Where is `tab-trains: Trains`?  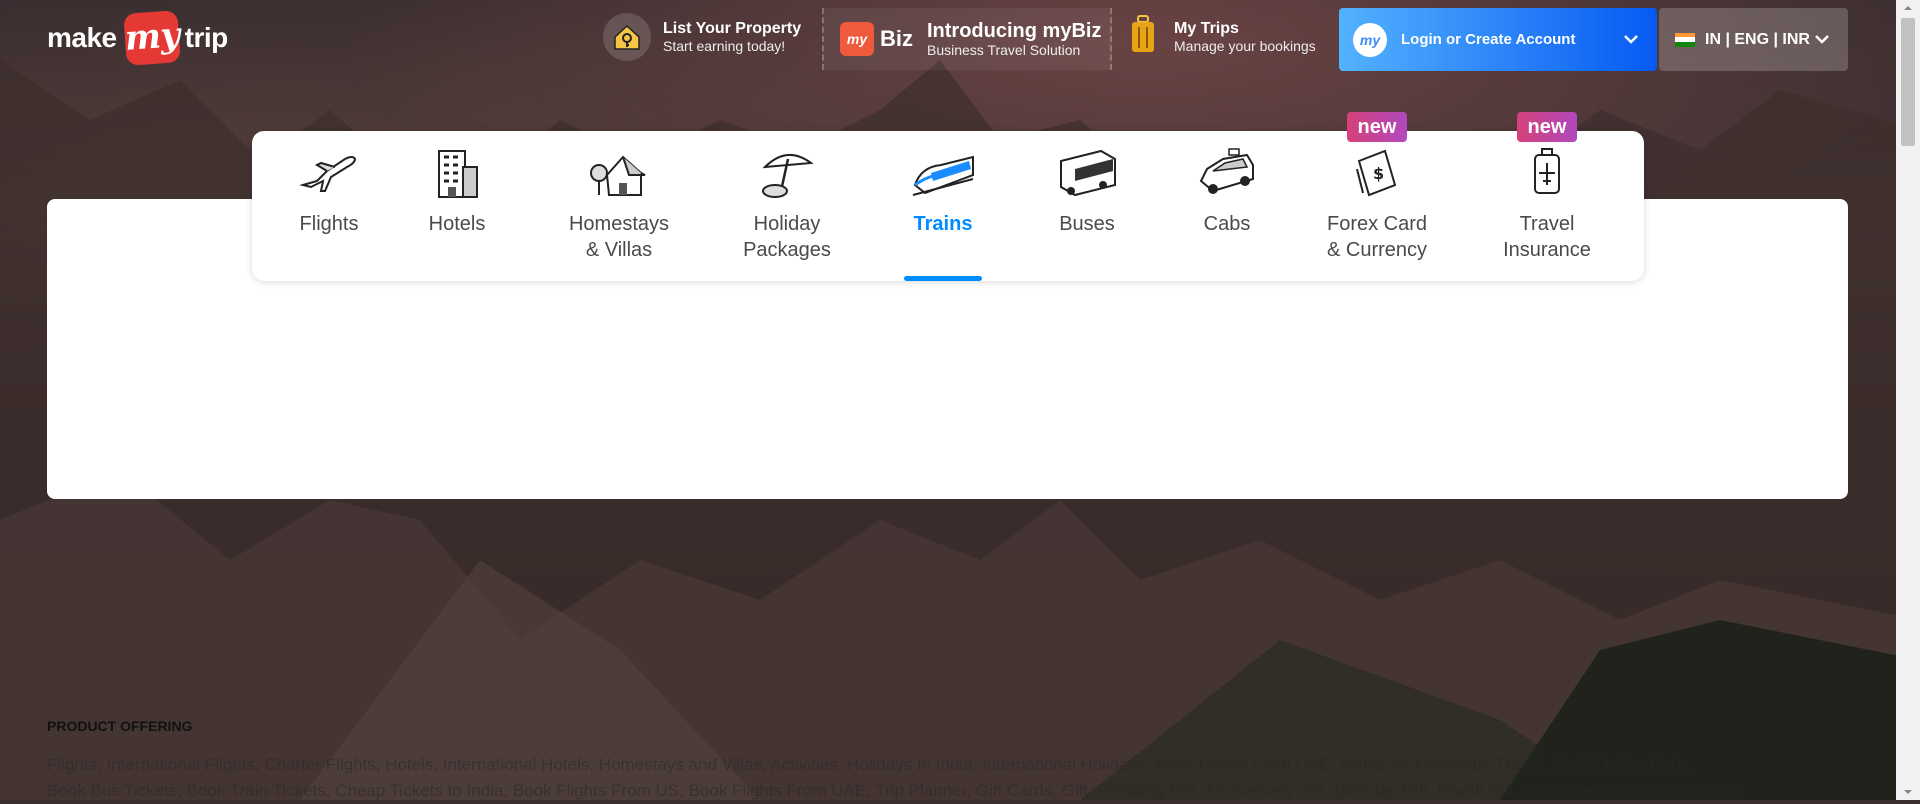
tab-trains: Trains is located at coordinates (943, 206).